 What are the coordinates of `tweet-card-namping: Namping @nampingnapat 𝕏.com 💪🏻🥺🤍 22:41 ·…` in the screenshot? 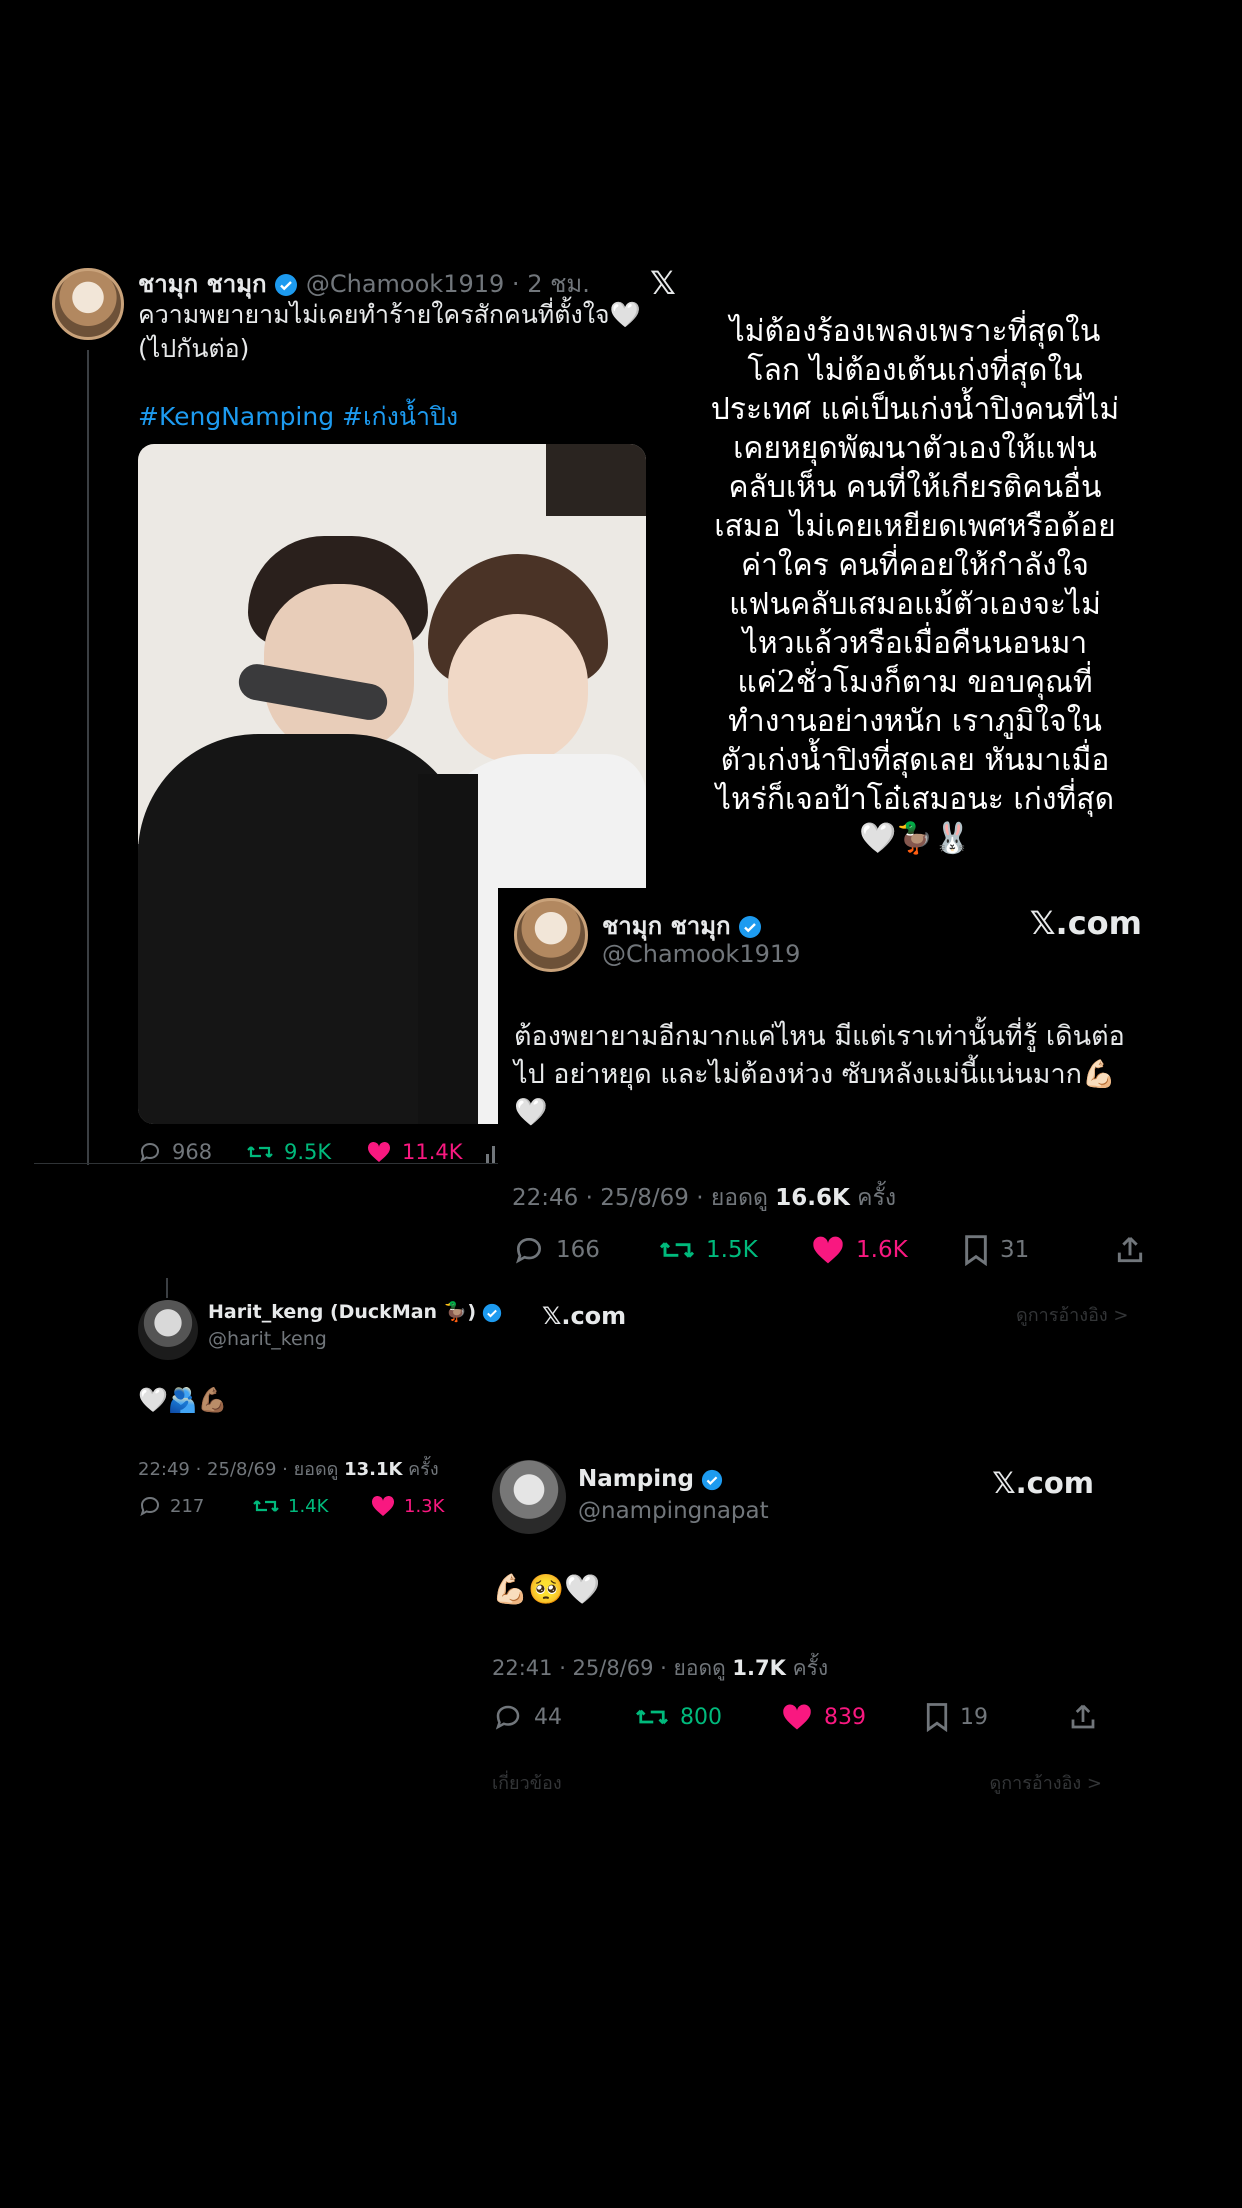 It's located at (801, 1620).